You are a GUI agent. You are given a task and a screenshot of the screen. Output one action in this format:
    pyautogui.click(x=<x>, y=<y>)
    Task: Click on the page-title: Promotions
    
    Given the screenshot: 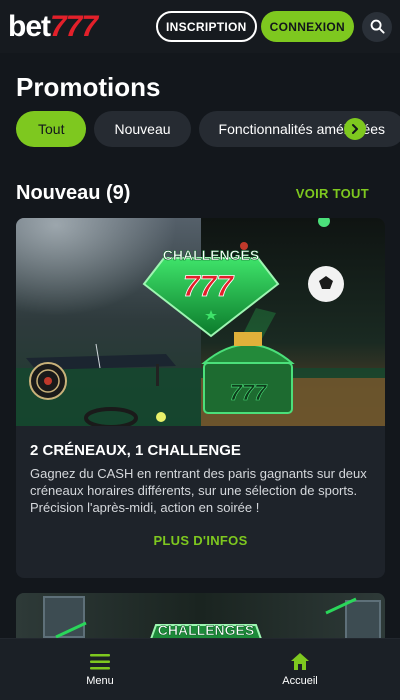 What is the action you would take?
    pyautogui.click(x=88, y=87)
    